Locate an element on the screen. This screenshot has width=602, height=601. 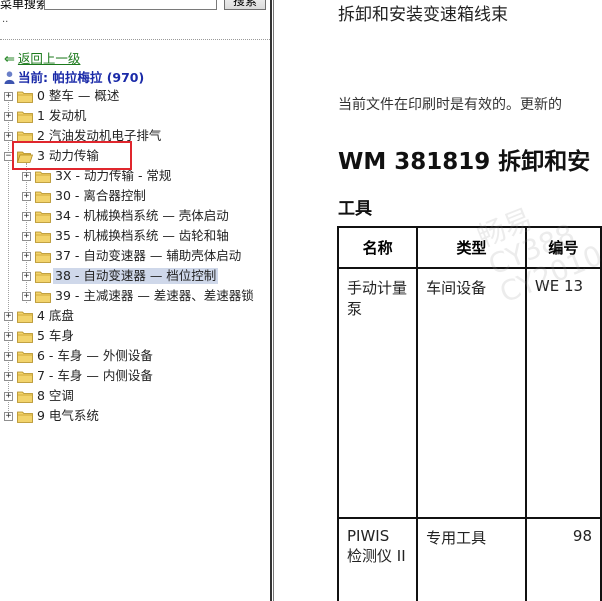
column-header-number: 编号 is located at coordinates (563, 247).